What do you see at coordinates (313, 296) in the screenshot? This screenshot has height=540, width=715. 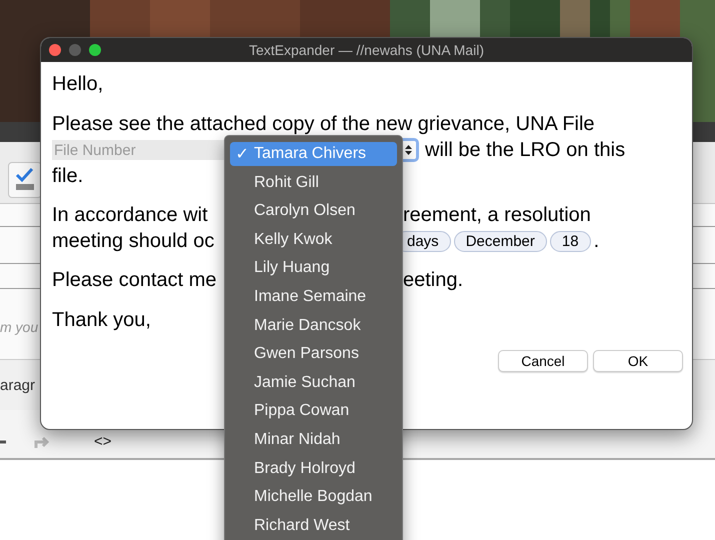 I see `menu-item: Imane Semaine` at bounding box center [313, 296].